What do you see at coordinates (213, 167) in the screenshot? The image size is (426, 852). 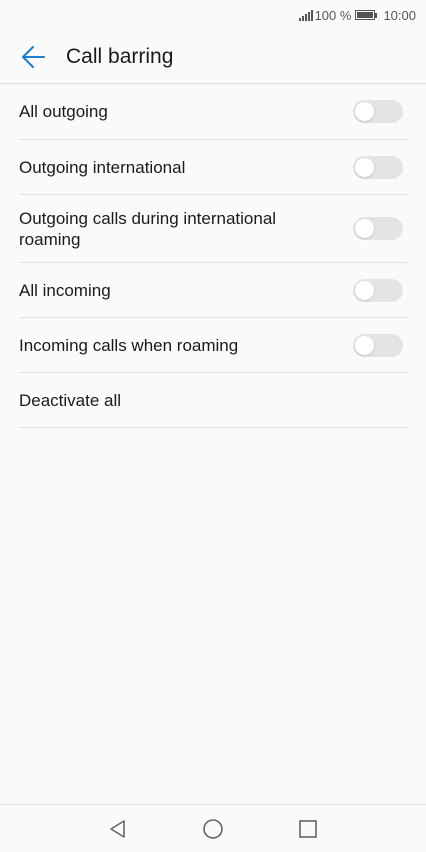 I see `setting-outgoing-international: Outgoing international` at bounding box center [213, 167].